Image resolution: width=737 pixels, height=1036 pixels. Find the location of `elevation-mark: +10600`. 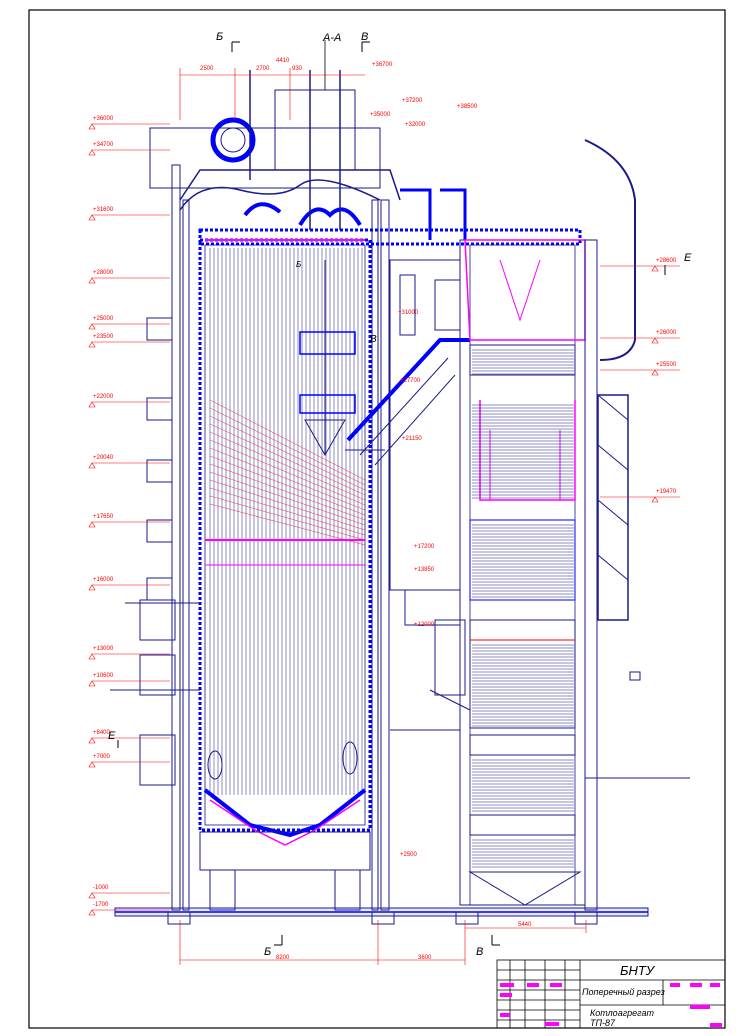

elevation-mark: +10600 is located at coordinates (103, 676).